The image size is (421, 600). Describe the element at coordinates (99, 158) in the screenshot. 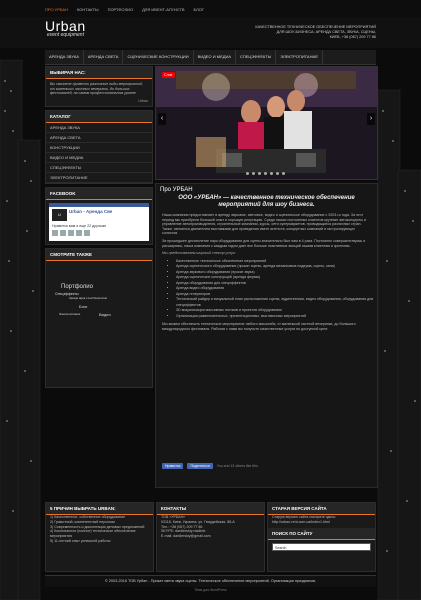

I see `catalog-item: ВИДЕО И МЕДИА` at that location.